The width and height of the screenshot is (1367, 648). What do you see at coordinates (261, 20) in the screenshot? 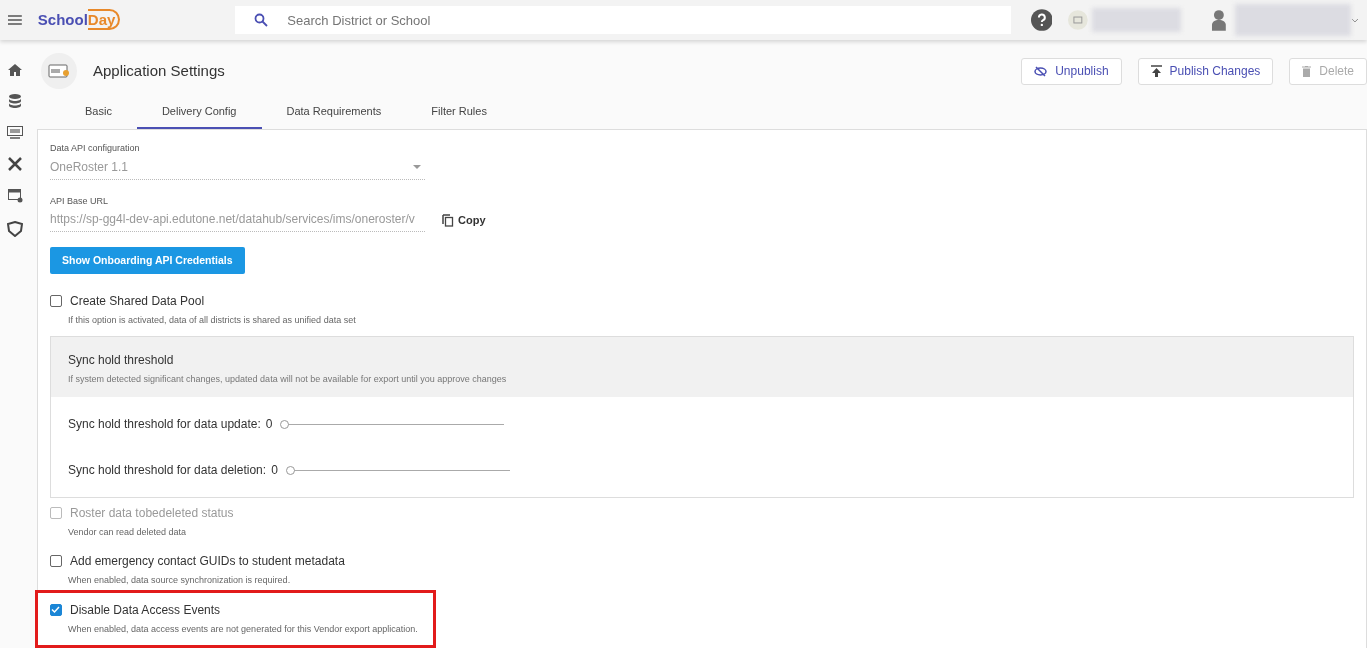
I see `search-icon` at bounding box center [261, 20].